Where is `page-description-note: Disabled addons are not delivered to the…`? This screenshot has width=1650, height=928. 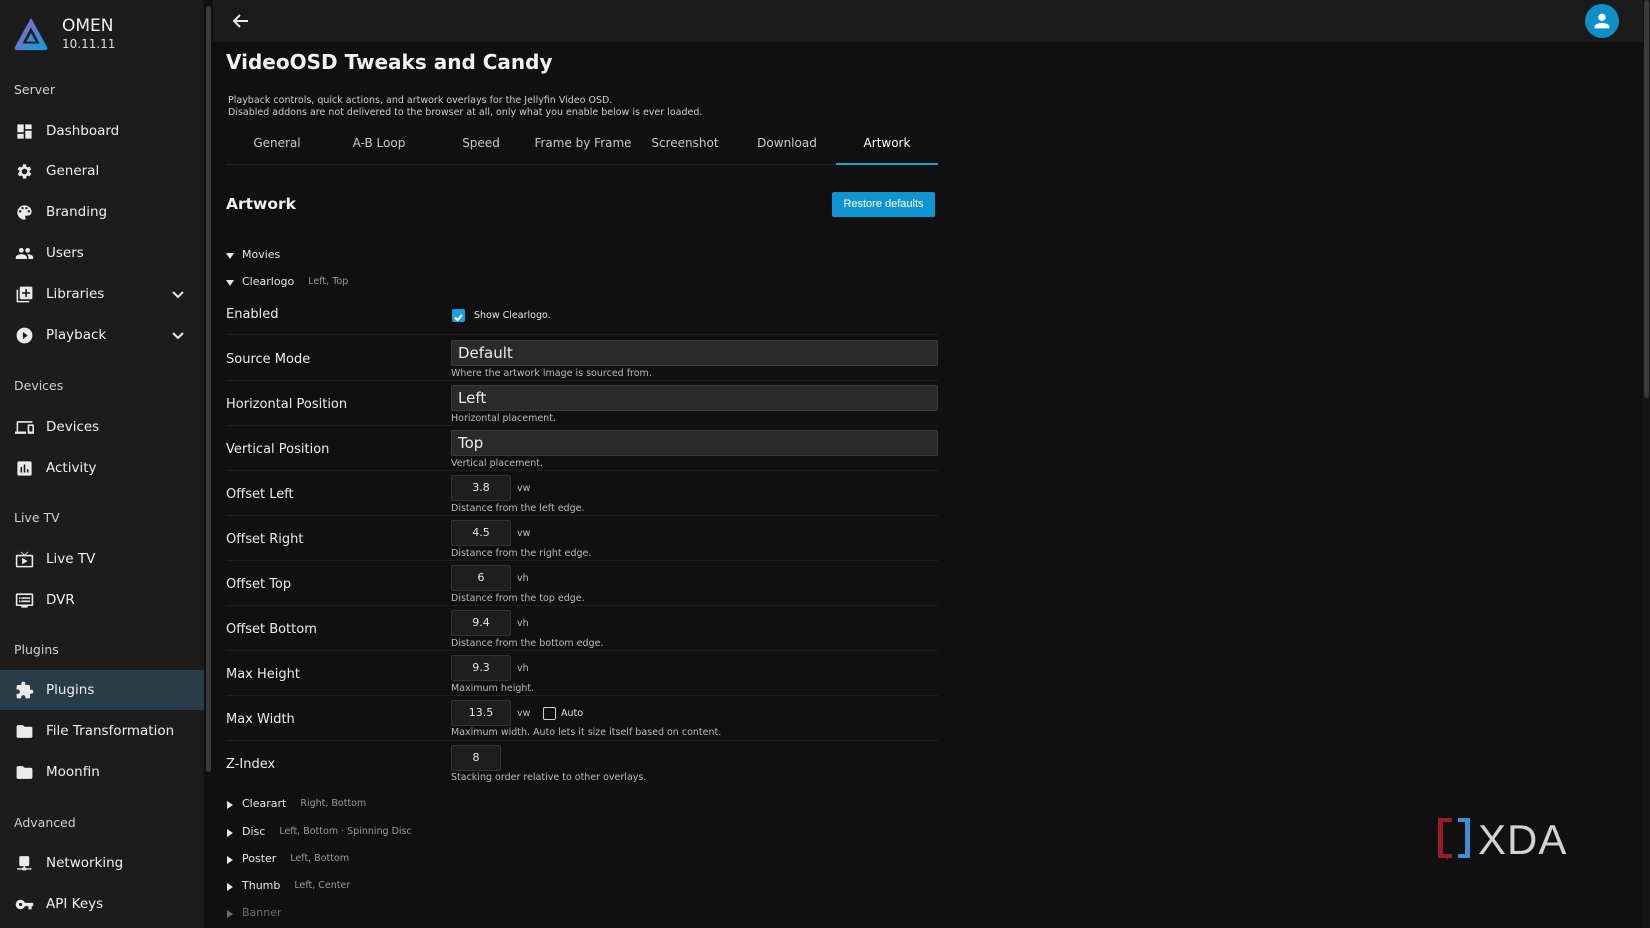 page-description-note: Disabled addons are not delivered to the… is located at coordinates (465, 112).